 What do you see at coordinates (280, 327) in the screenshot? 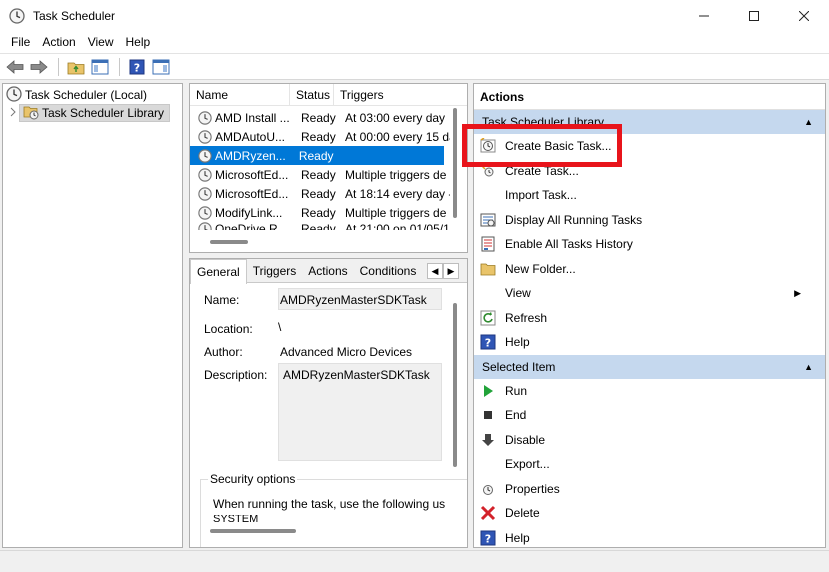
I see `location-value: \` at bounding box center [280, 327].